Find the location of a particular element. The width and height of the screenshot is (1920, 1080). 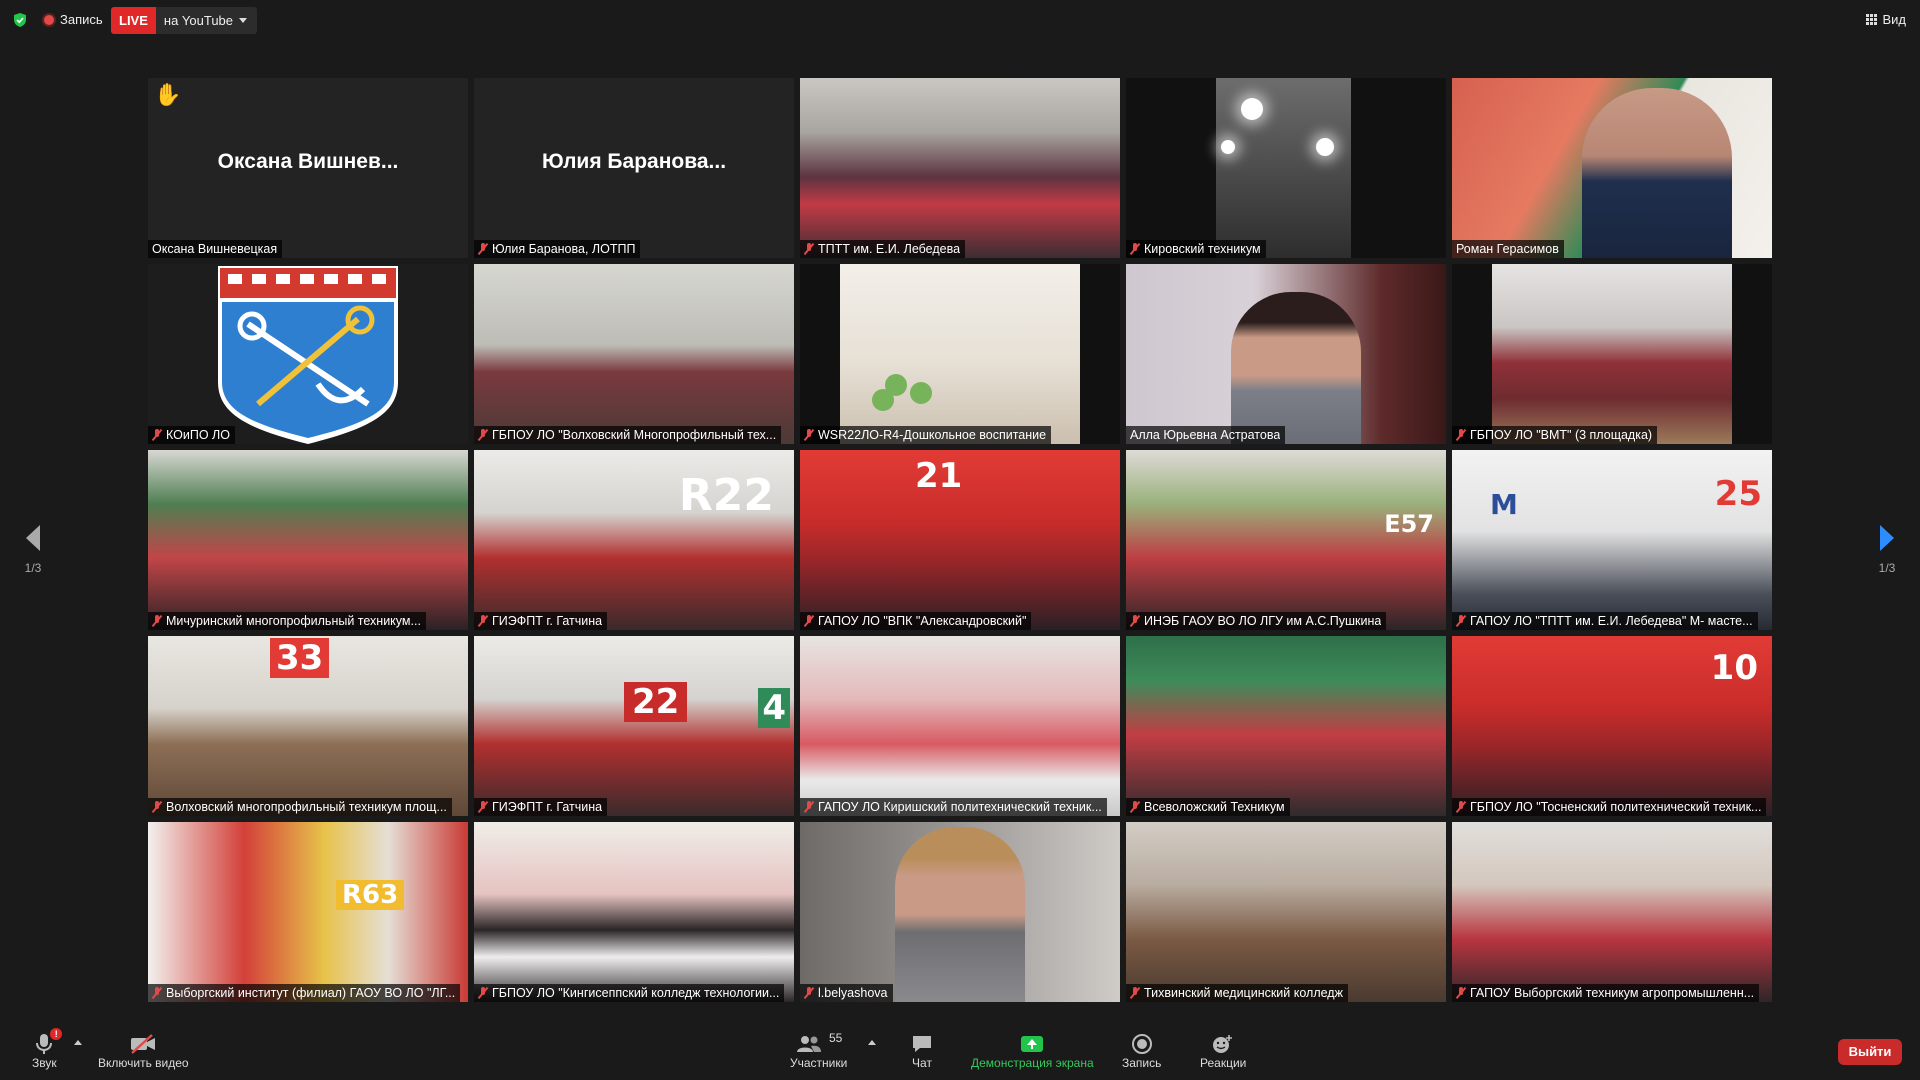

participant-name-label: WSR22ЛО-R4-Дошкольное воспитание is located at coordinates (926, 435).